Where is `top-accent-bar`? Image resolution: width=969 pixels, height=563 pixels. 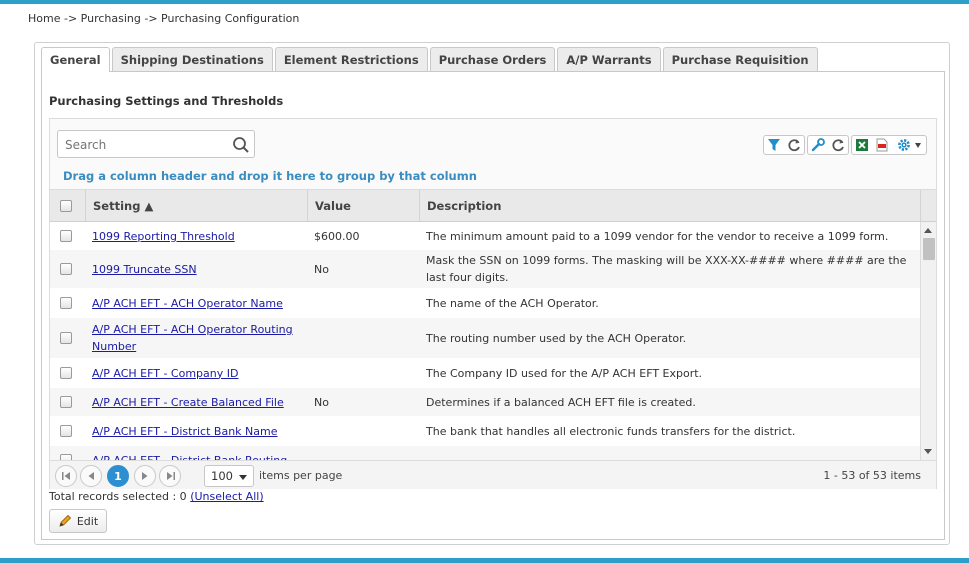
top-accent-bar is located at coordinates (484, 2).